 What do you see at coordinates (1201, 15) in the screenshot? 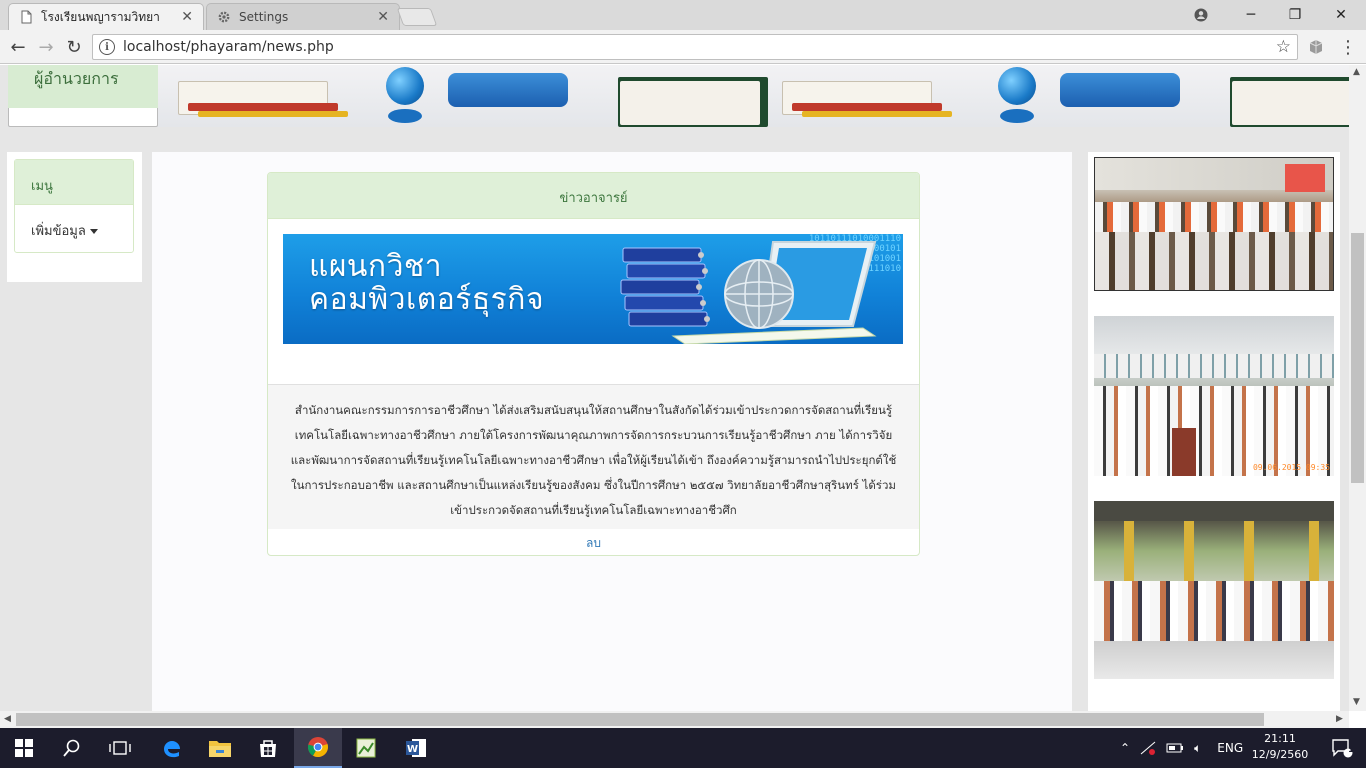
I see `profile-icon` at bounding box center [1201, 15].